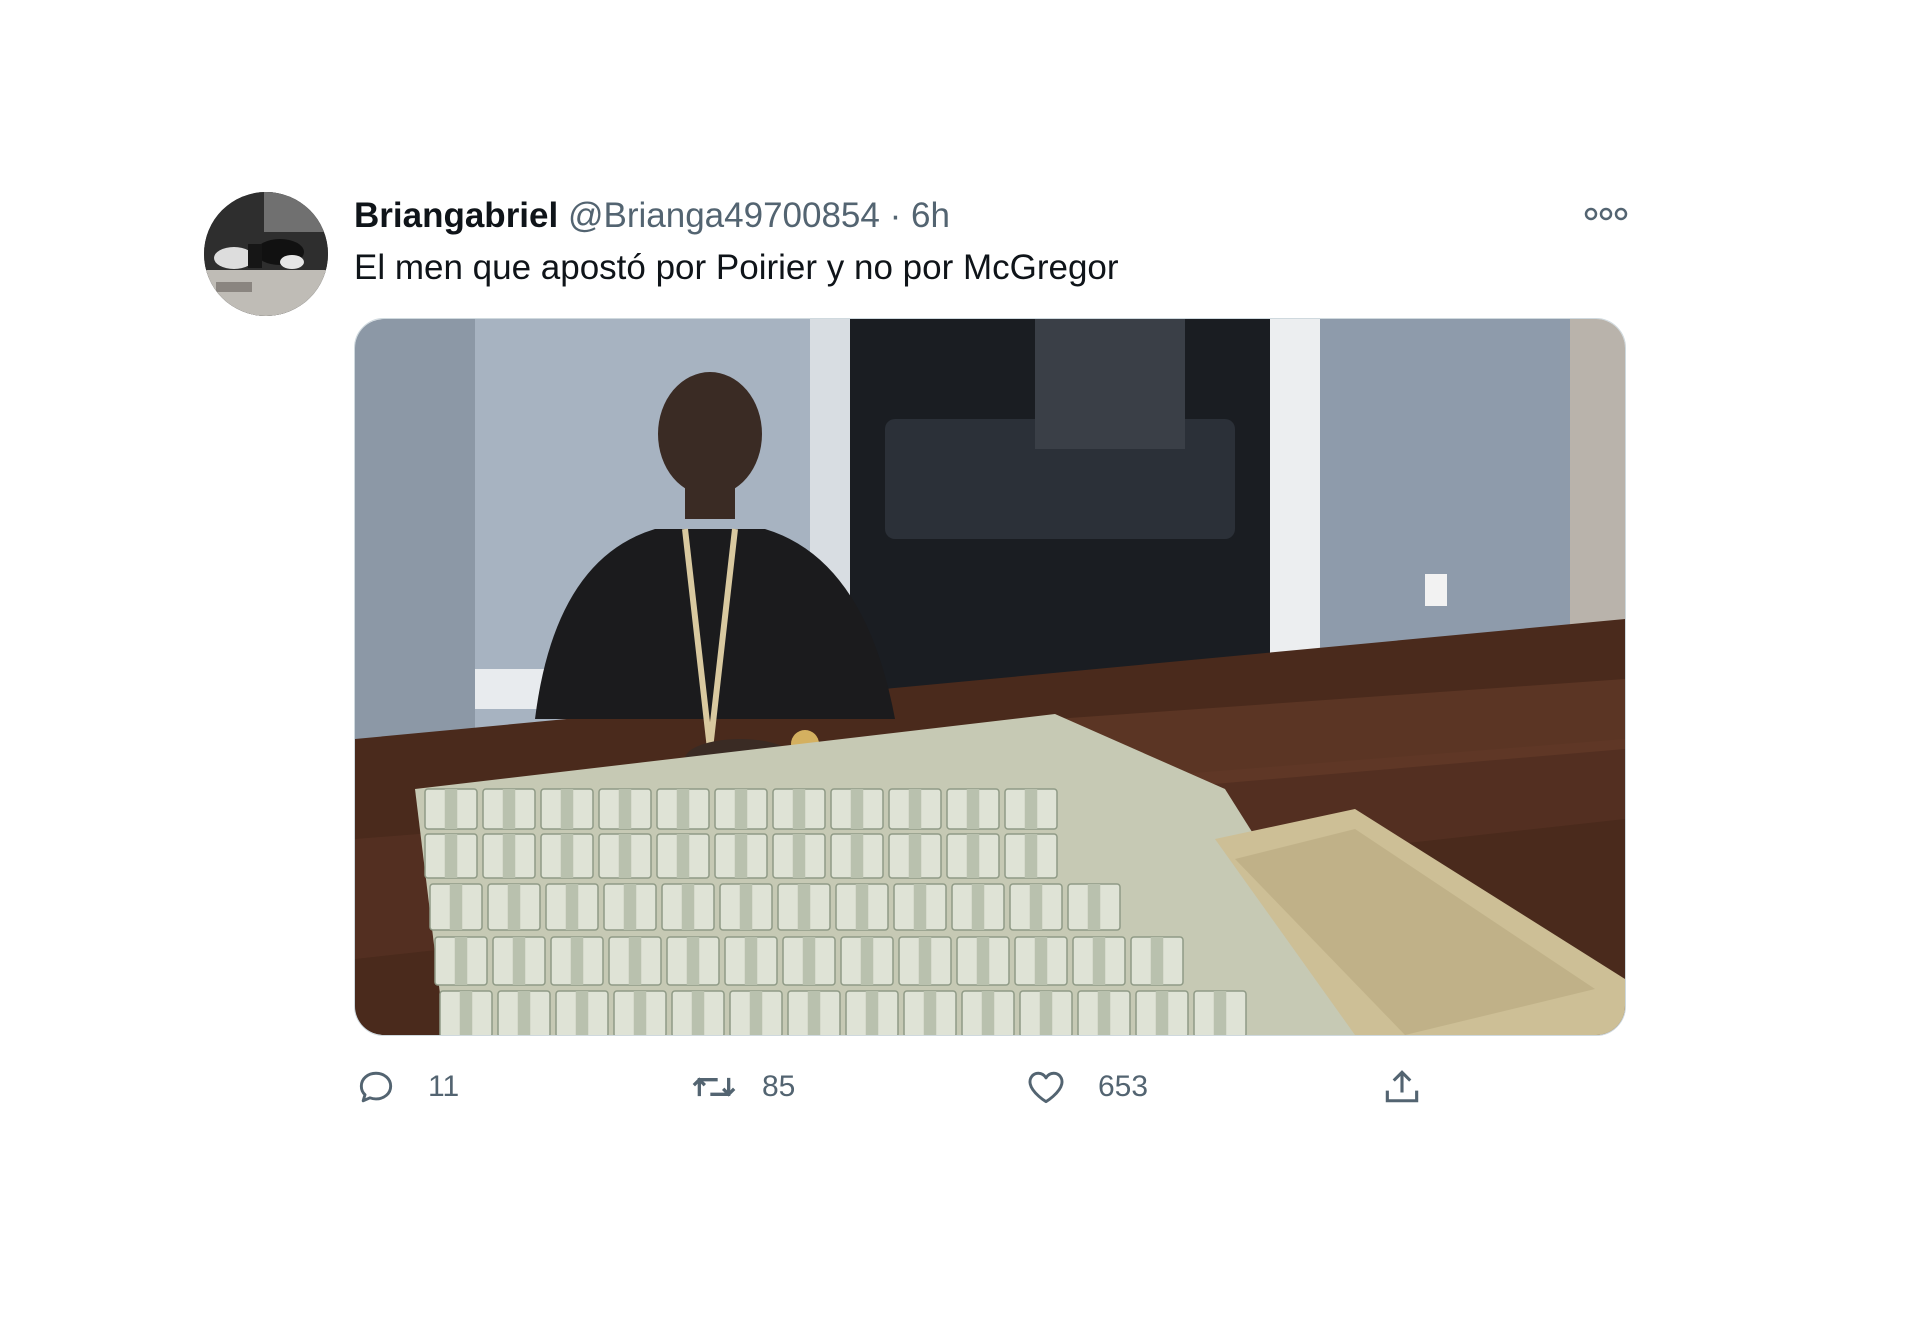 Image resolution: width=1920 pixels, height=1322 pixels. I want to click on user-handle: @Brianga49700854, so click(724, 215).